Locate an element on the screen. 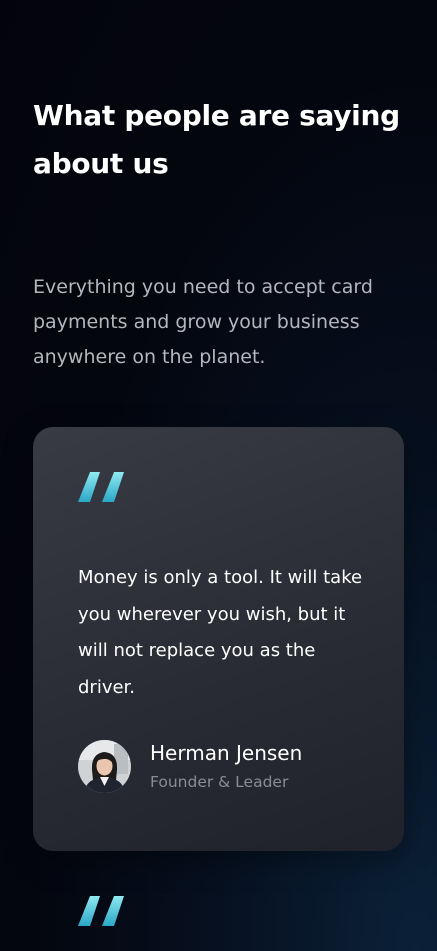 This screenshot has height=951, width=437. author-info: Herman Jensen Founder & Leader is located at coordinates (226, 766).